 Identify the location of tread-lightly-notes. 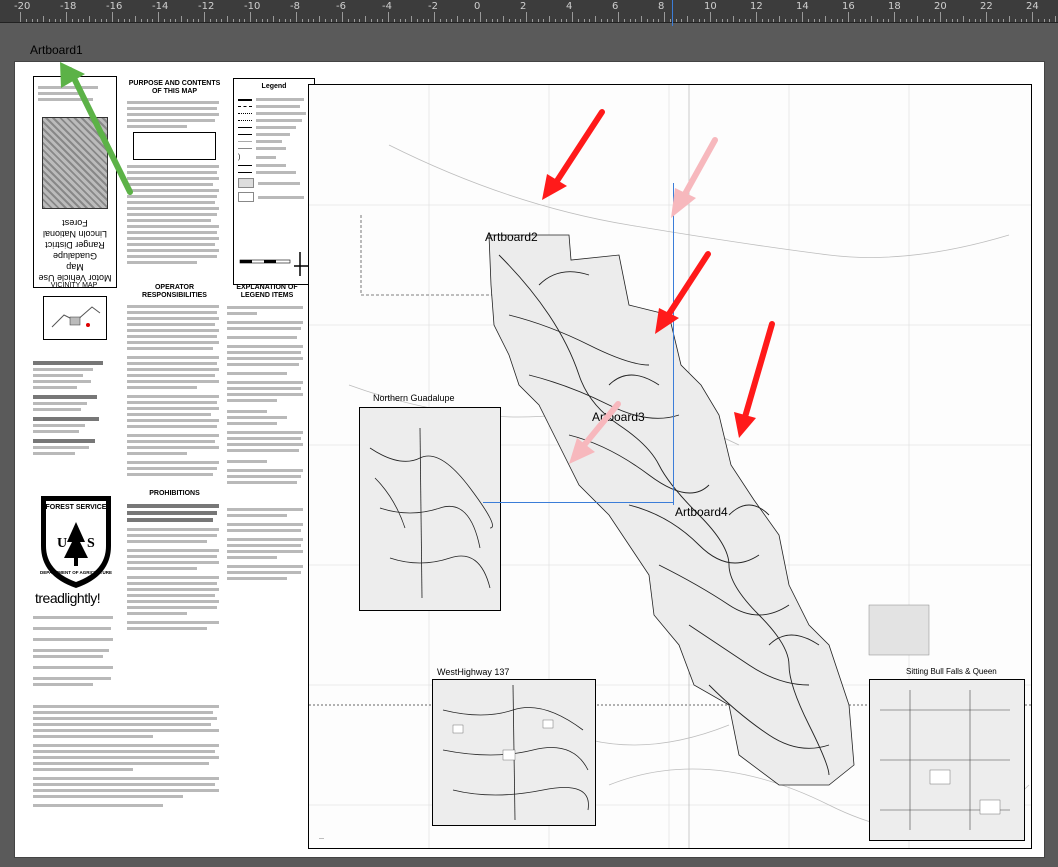
(76, 649).